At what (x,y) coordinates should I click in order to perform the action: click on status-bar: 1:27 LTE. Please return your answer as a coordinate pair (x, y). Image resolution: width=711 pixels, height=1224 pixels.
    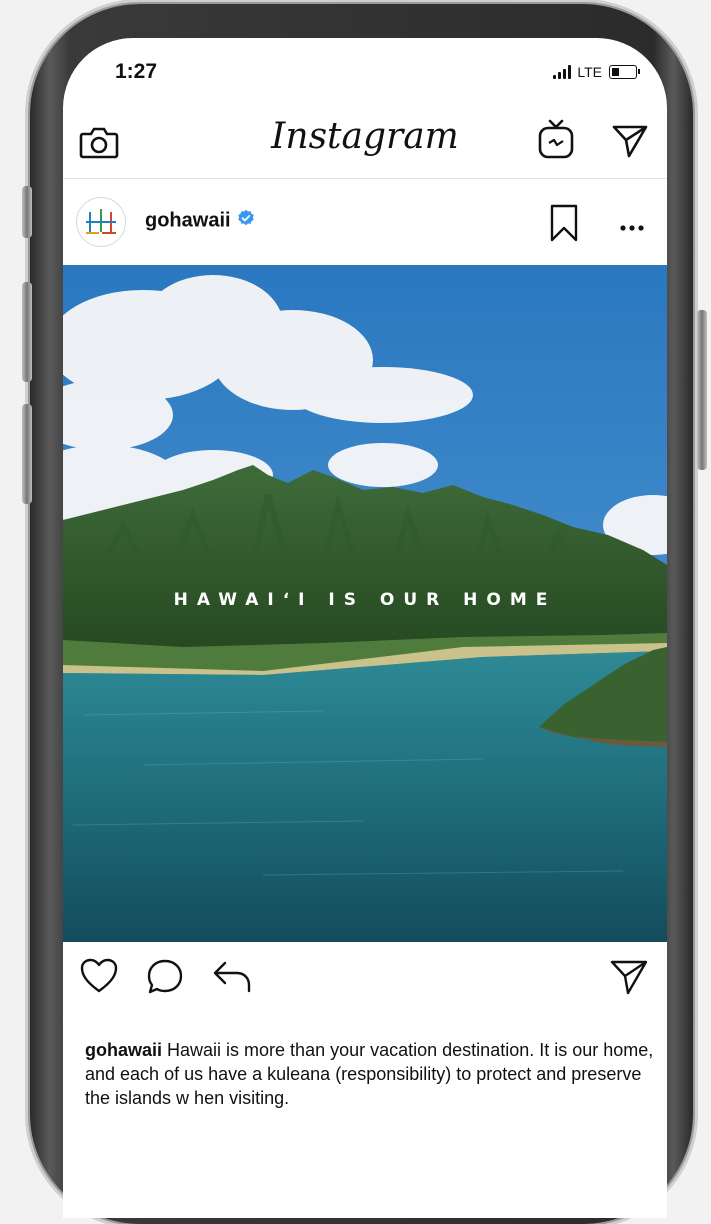
    Looking at the image, I should click on (365, 72).